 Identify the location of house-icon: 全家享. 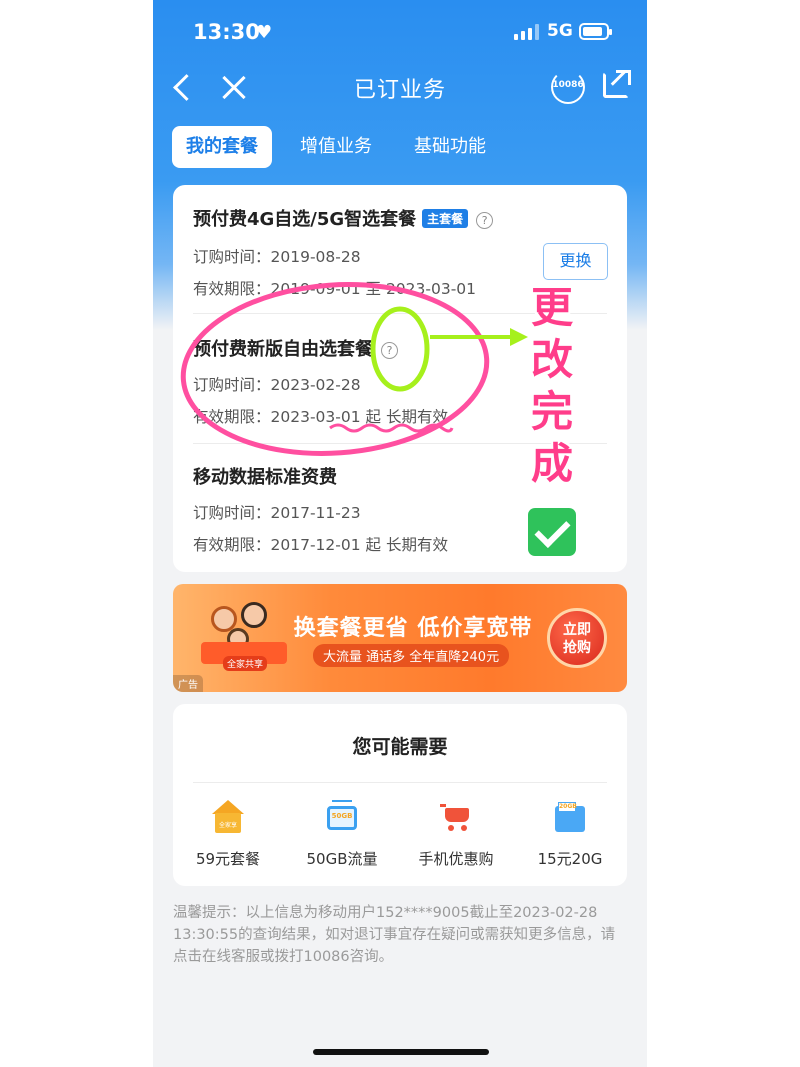
(228, 818).